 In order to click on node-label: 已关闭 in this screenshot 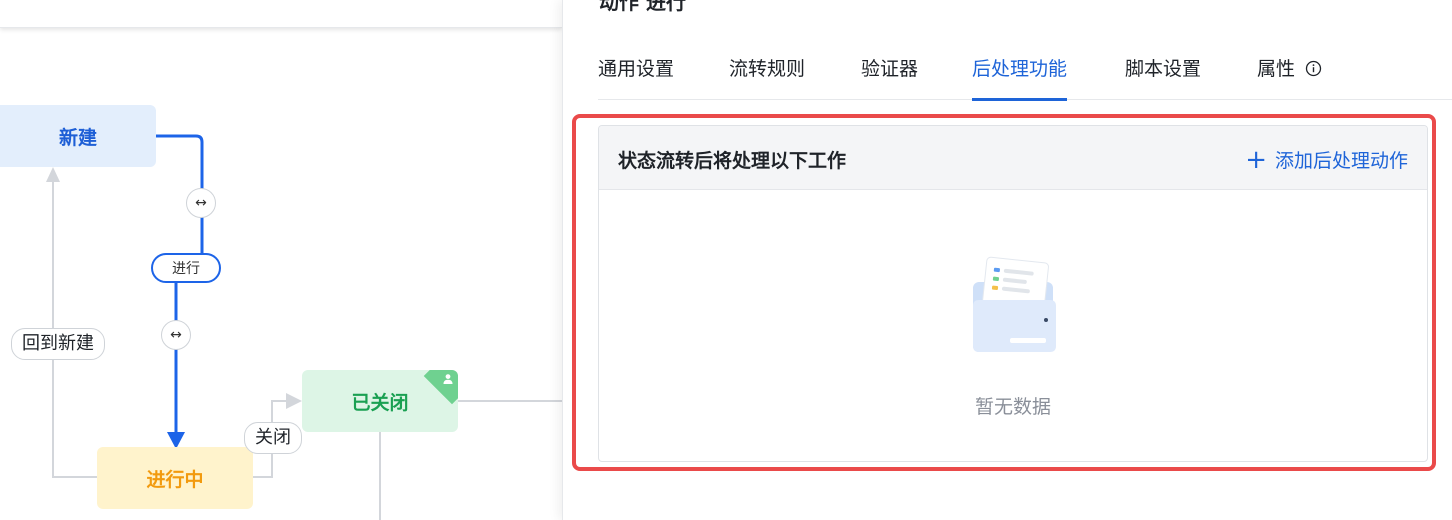, I will do `click(380, 402)`.